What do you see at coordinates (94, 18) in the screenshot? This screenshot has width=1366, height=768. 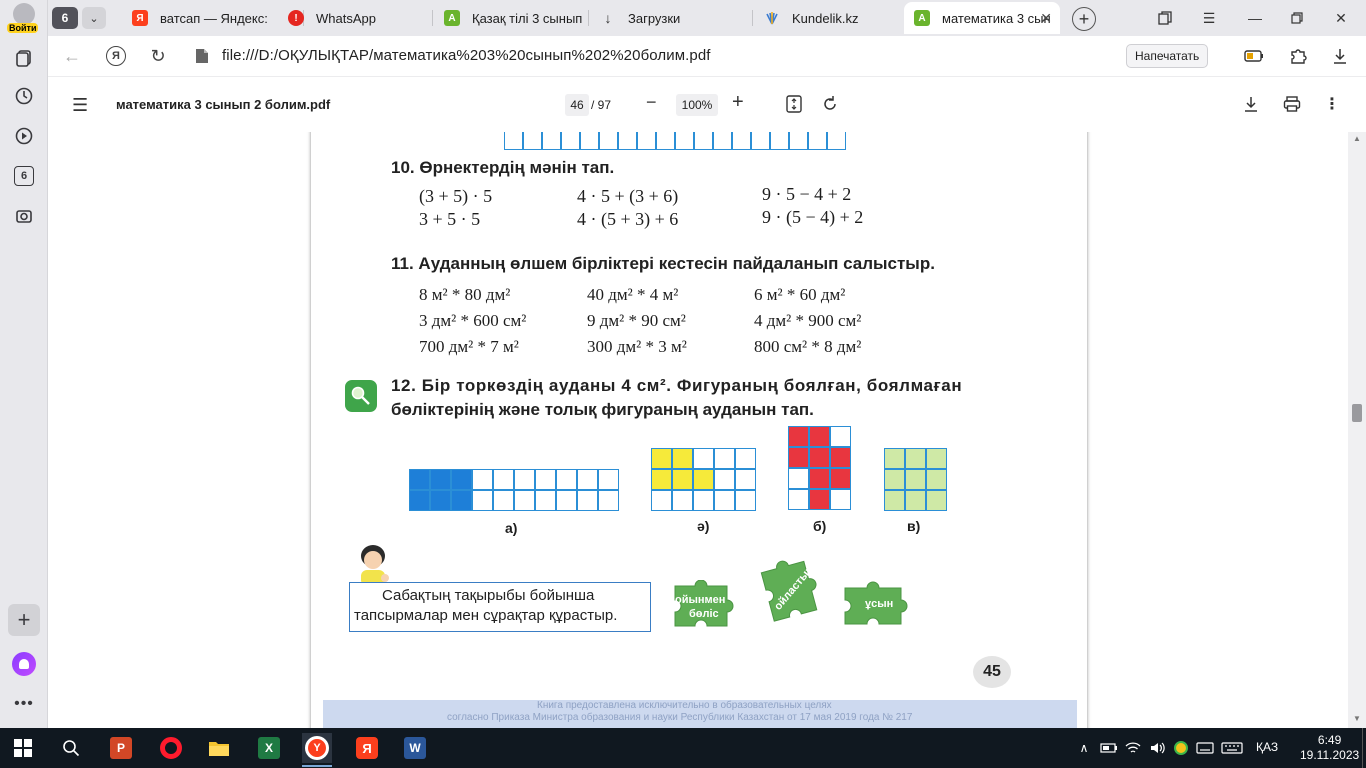 I see `tabs-dropdown-icon: ⌄` at bounding box center [94, 18].